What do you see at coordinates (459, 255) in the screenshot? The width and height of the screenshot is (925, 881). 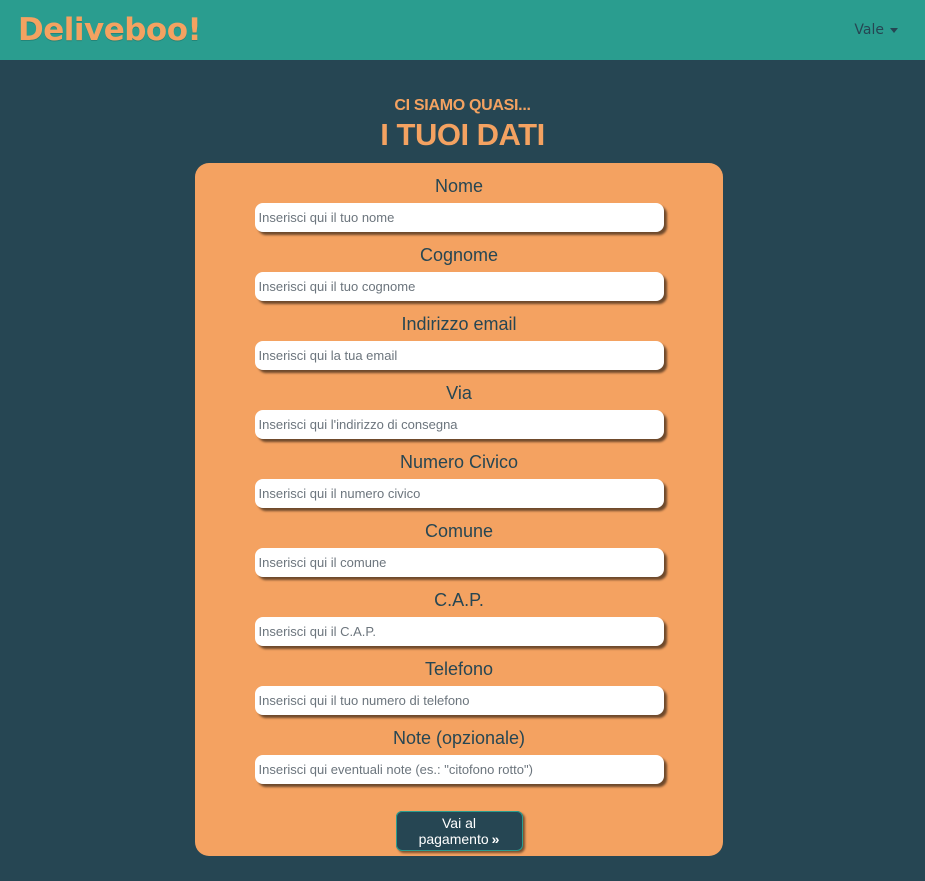 I see `cognome-label: Cognome` at bounding box center [459, 255].